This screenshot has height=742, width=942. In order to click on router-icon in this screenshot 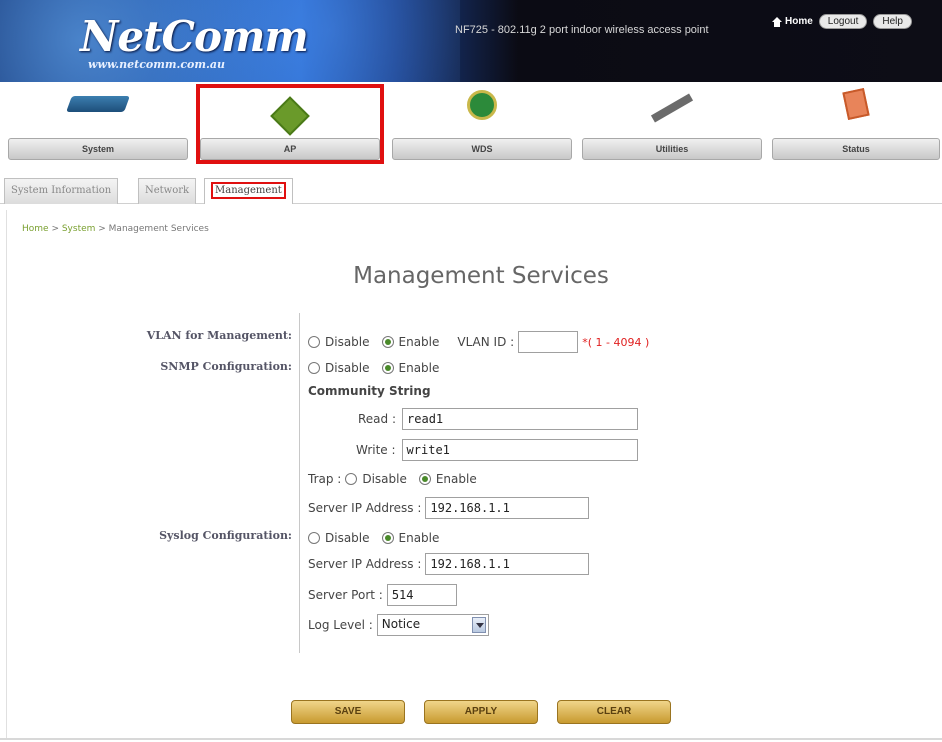, I will do `click(98, 104)`.